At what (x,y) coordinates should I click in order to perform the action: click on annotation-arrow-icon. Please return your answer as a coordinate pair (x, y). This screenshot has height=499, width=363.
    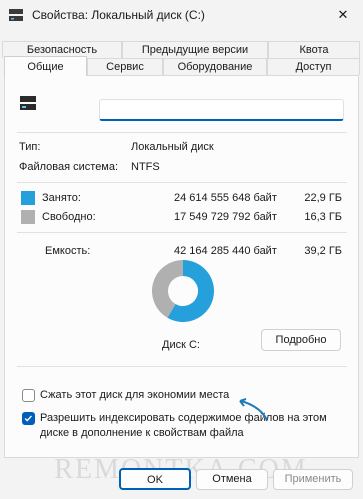
    Looking at the image, I should click on (253, 409).